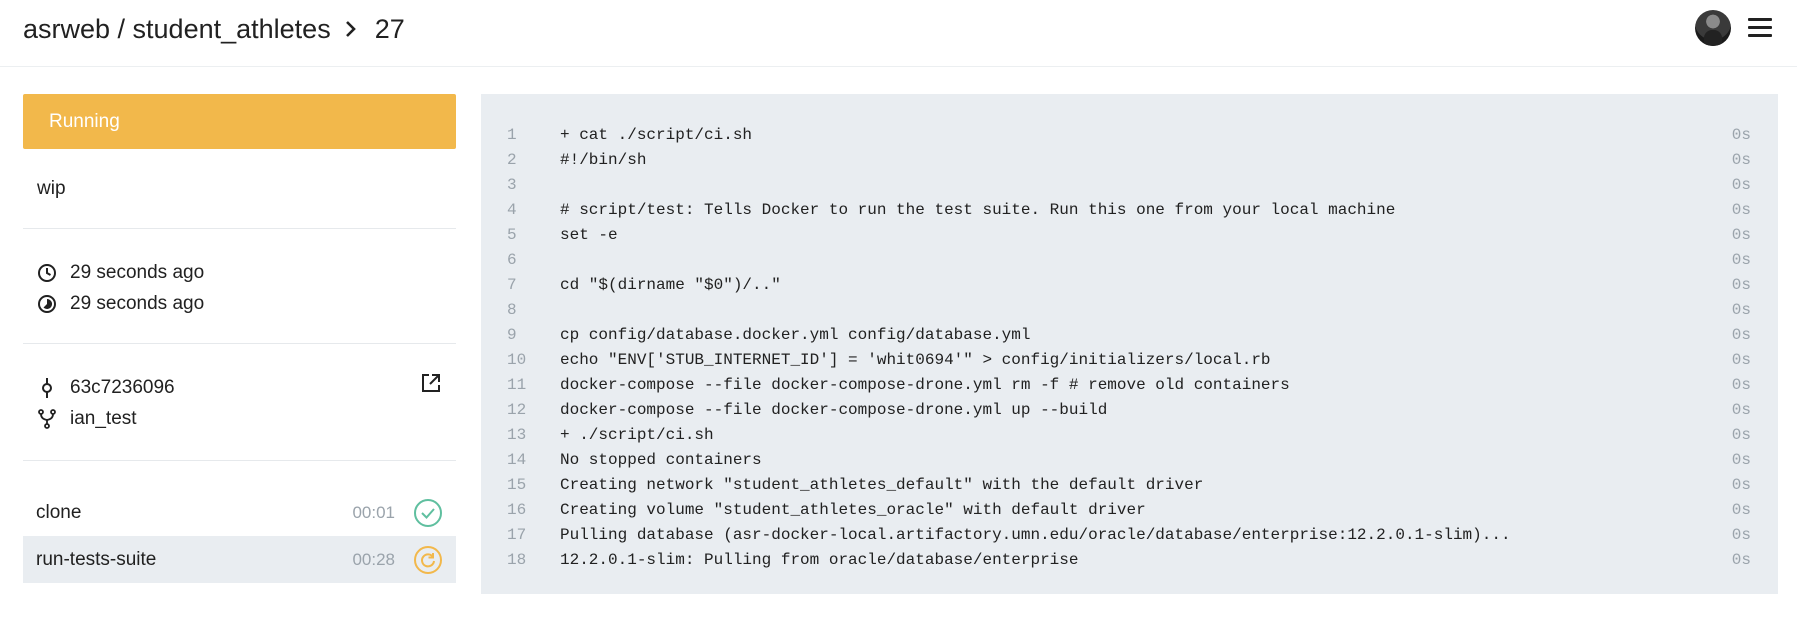  What do you see at coordinates (428, 513) in the screenshot?
I see `success-check-icon` at bounding box center [428, 513].